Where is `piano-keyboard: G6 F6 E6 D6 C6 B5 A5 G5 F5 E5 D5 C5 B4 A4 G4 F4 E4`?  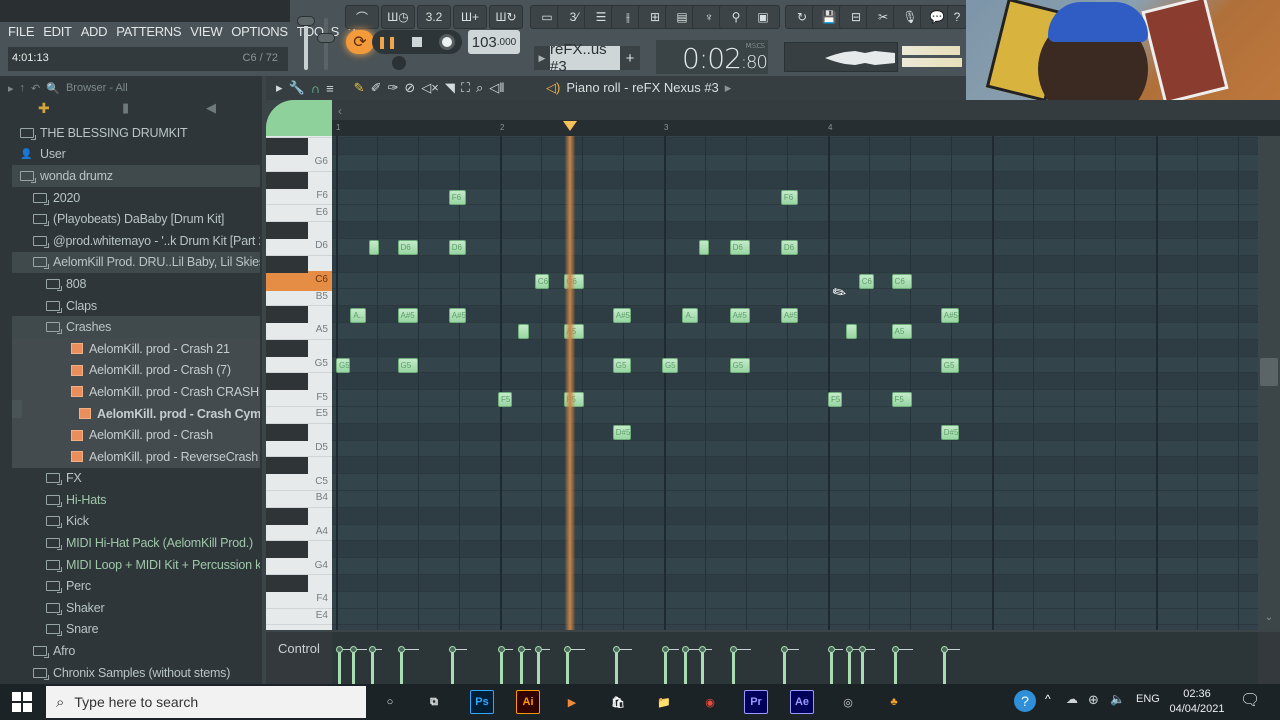 piano-keyboard: G6 F6 E6 D6 C6 B5 A5 G5 F5 E5 D5 C5 B4 A4 G4 F4 E4 is located at coordinates (299, 383).